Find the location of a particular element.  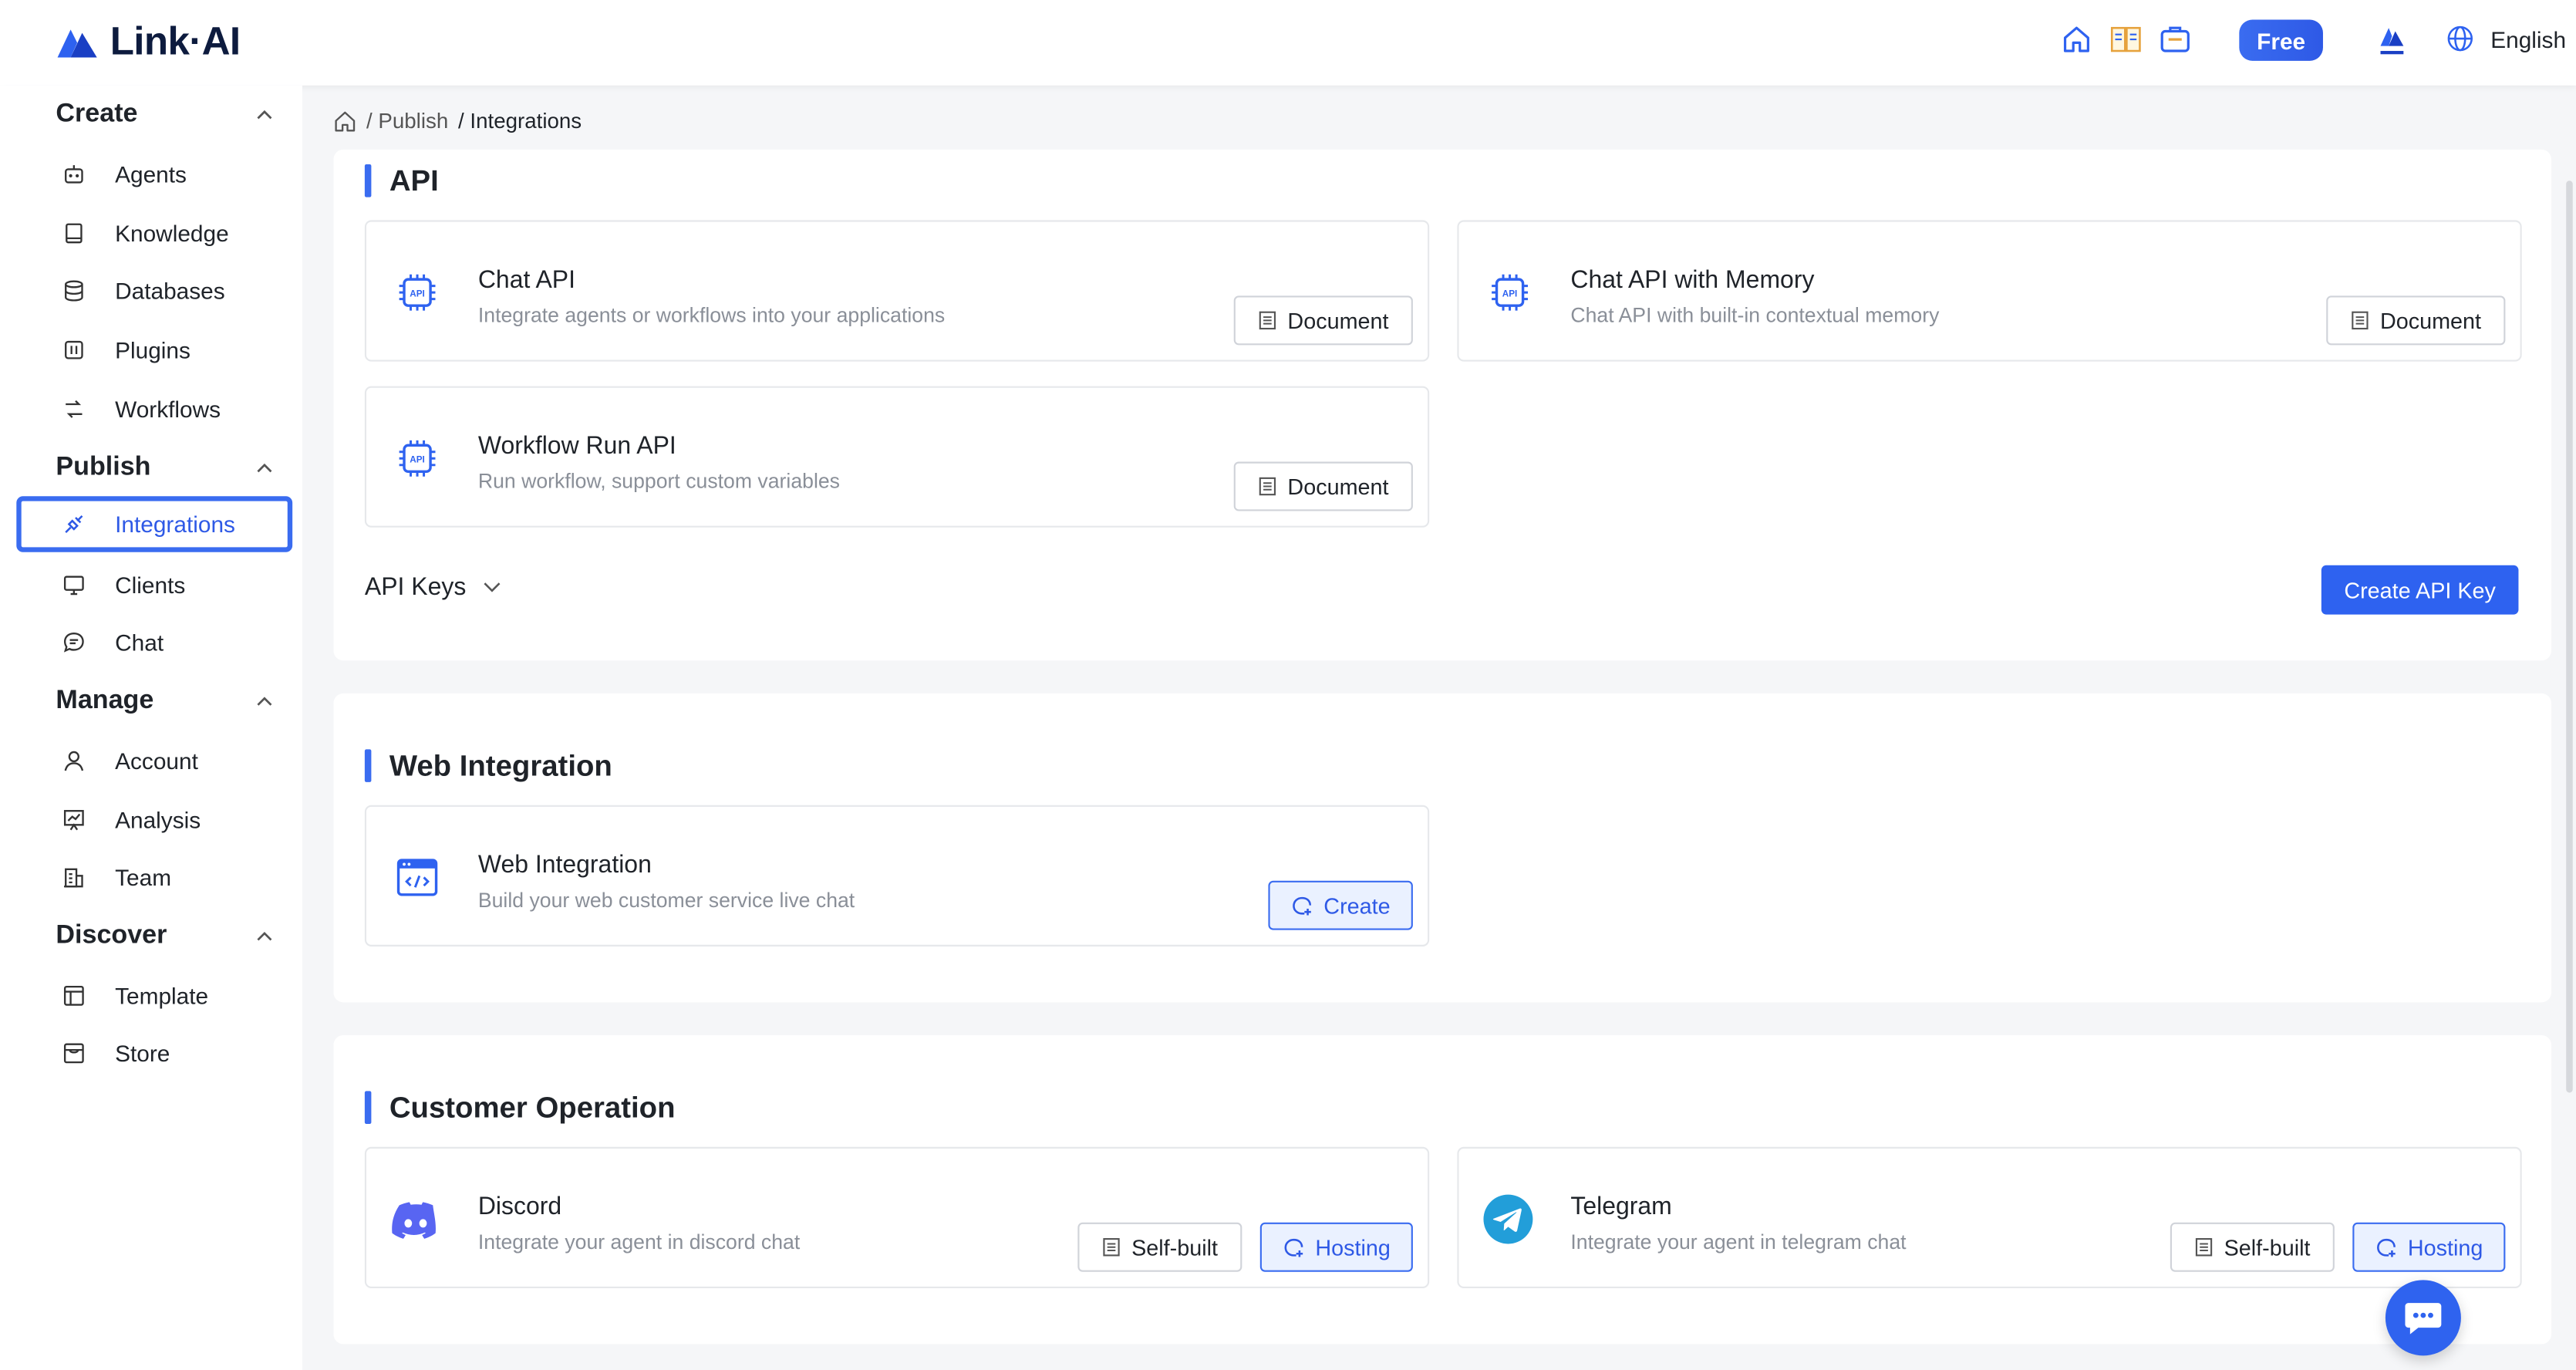

template-icon is located at coordinates (73, 995).